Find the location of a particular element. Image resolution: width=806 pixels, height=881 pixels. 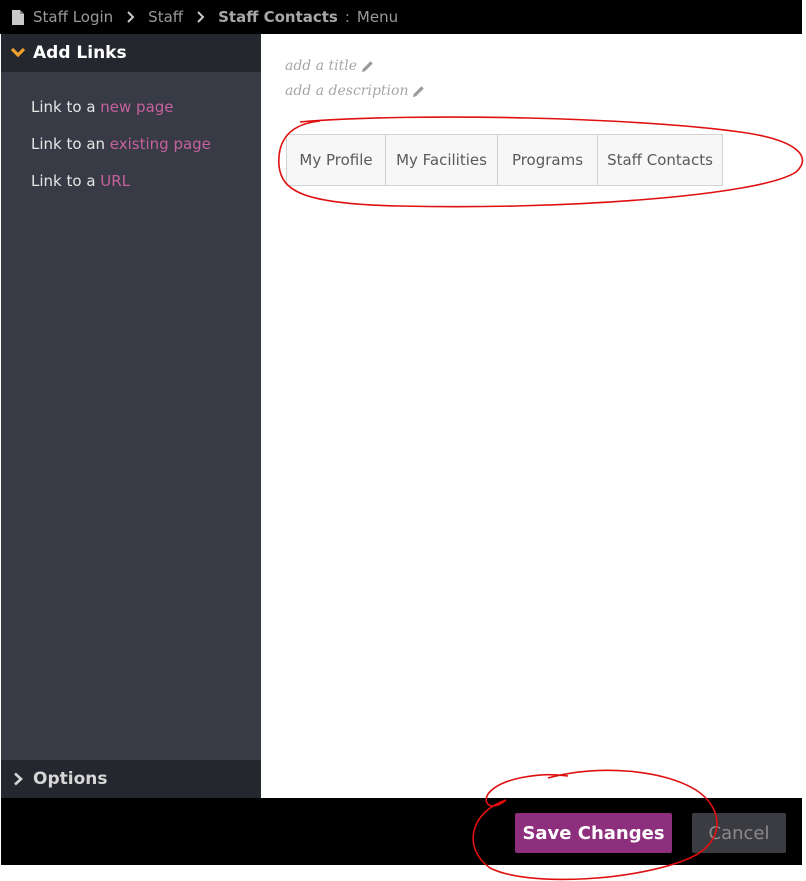

link-to-url: Link to a URL is located at coordinates (146, 190).